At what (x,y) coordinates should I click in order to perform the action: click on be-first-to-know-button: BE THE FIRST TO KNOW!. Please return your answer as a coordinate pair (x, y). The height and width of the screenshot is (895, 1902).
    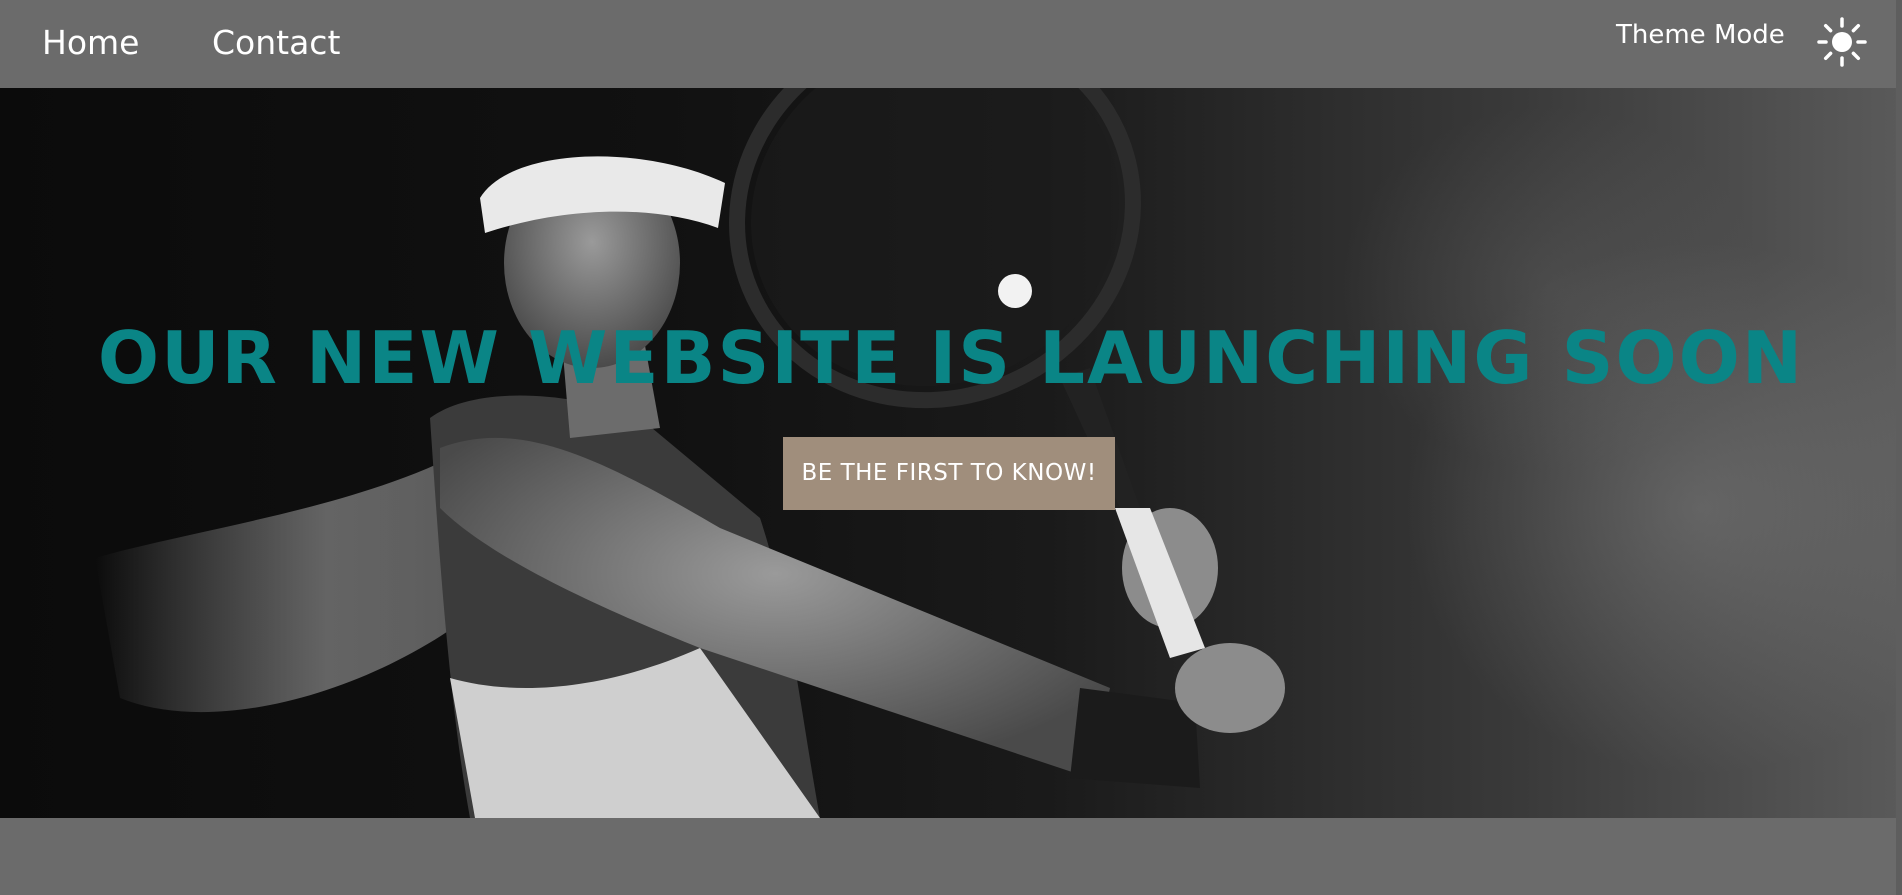
    Looking at the image, I should click on (949, 473).